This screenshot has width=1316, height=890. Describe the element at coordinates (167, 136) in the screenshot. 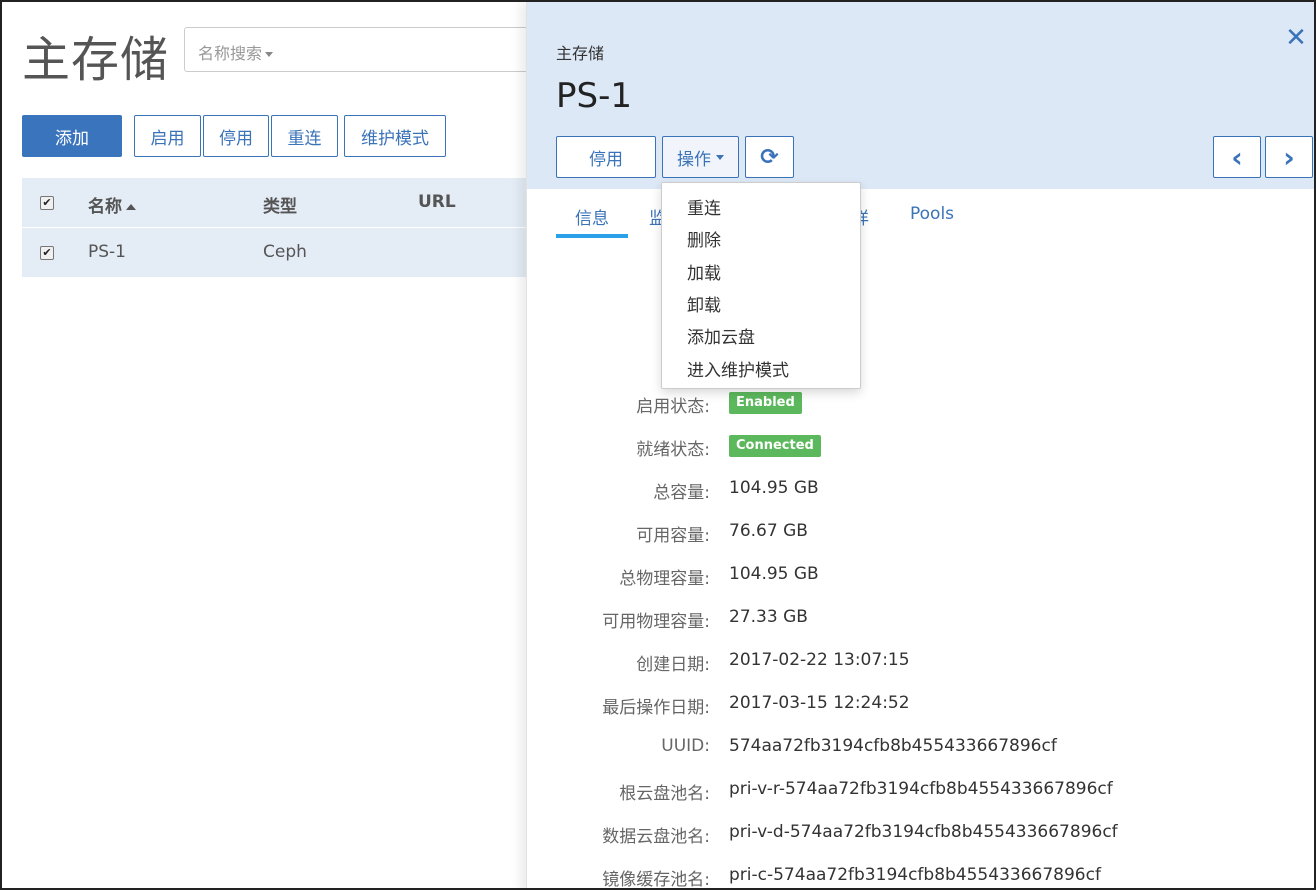

I see `enable-button: 启用` at that location.